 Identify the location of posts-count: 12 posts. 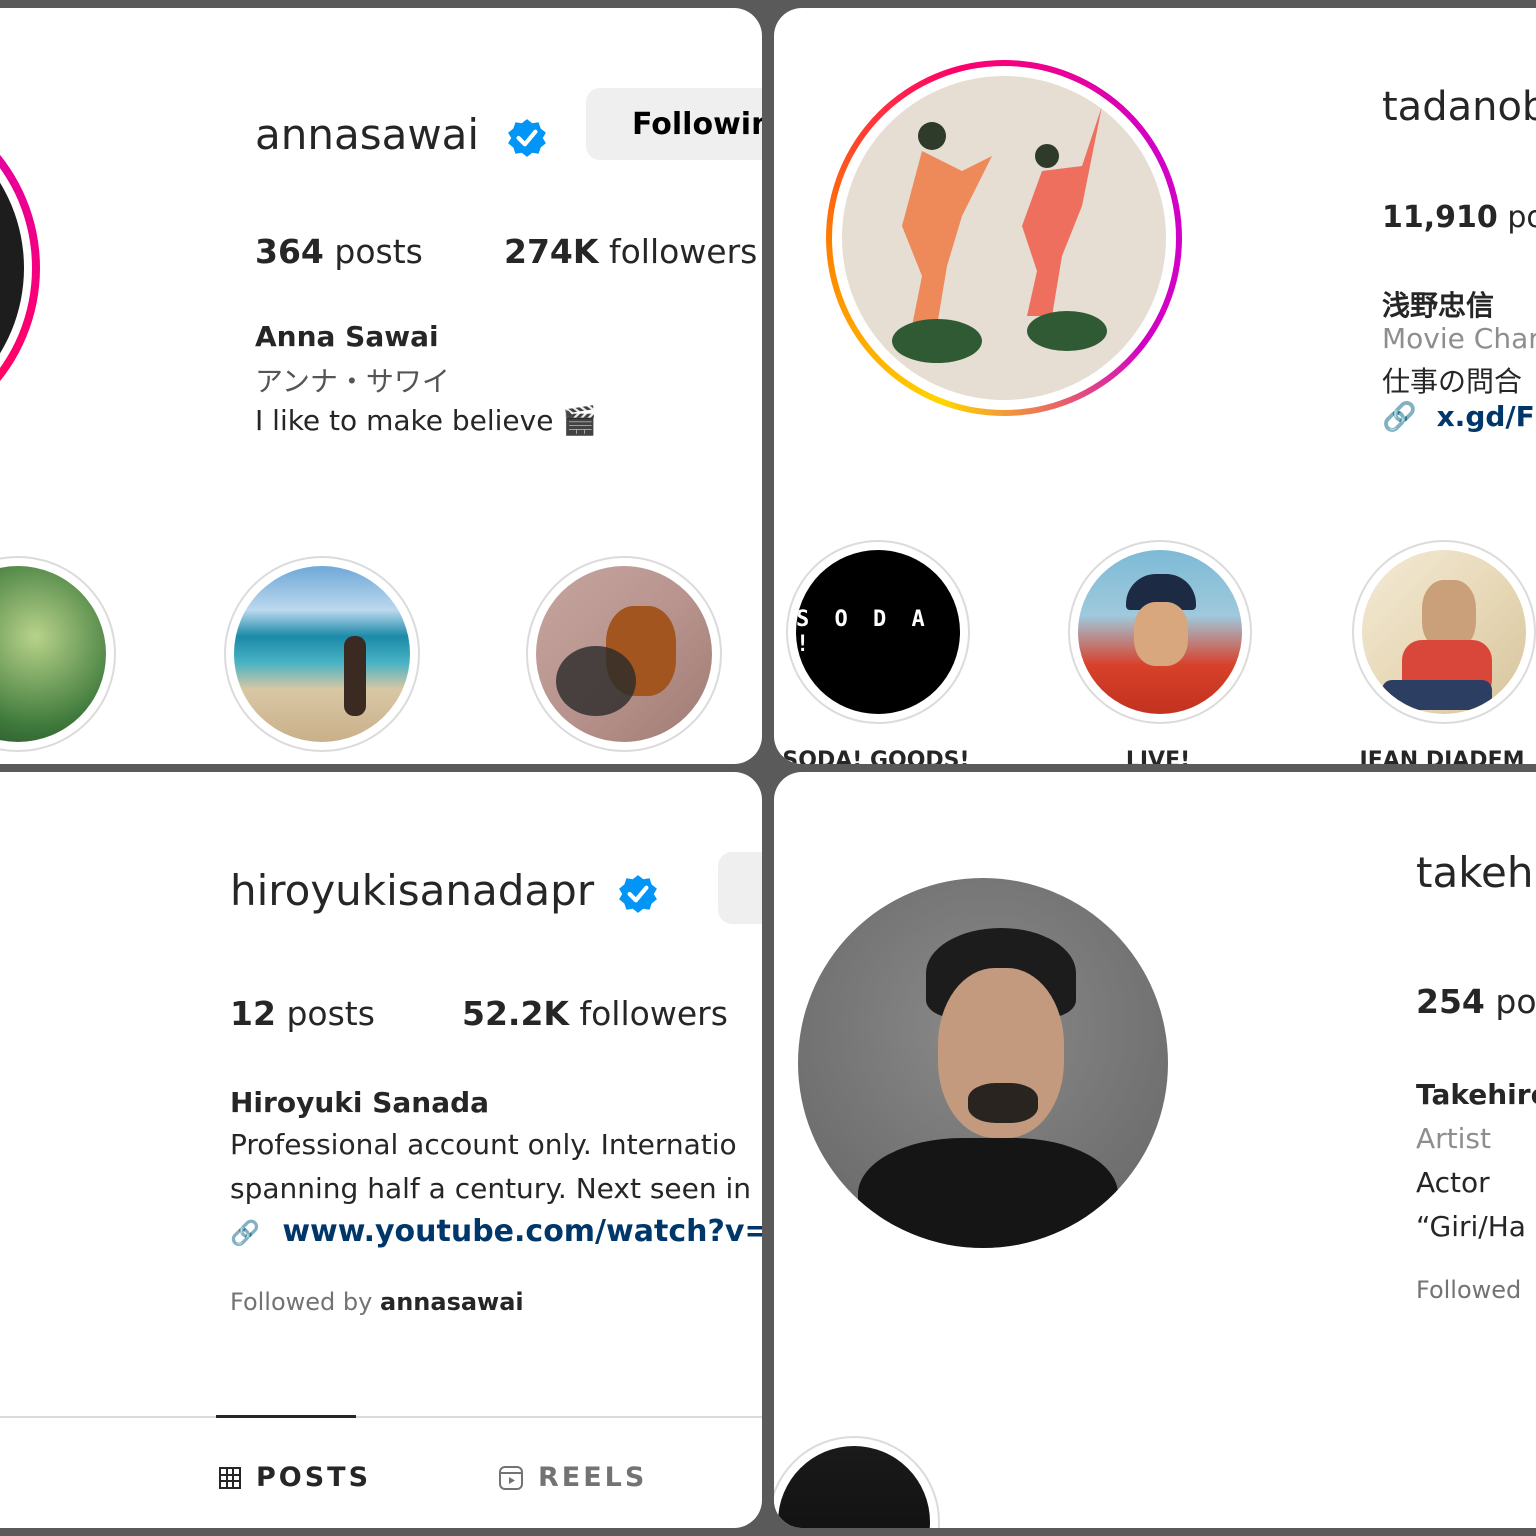
(302, 1013).